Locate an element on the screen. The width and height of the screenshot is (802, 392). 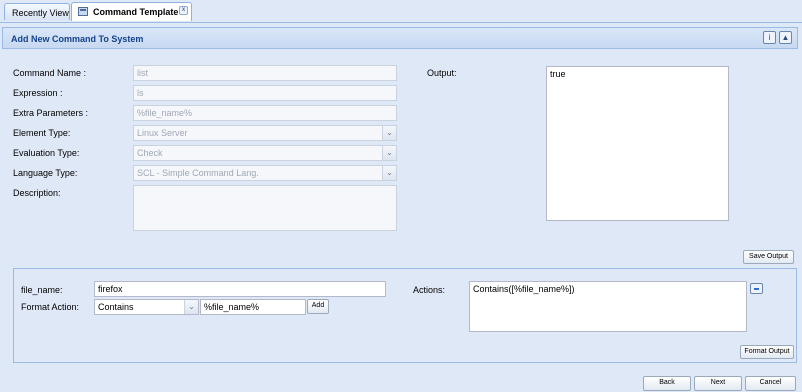
next-button: Next is located at coordinates (718, 383).